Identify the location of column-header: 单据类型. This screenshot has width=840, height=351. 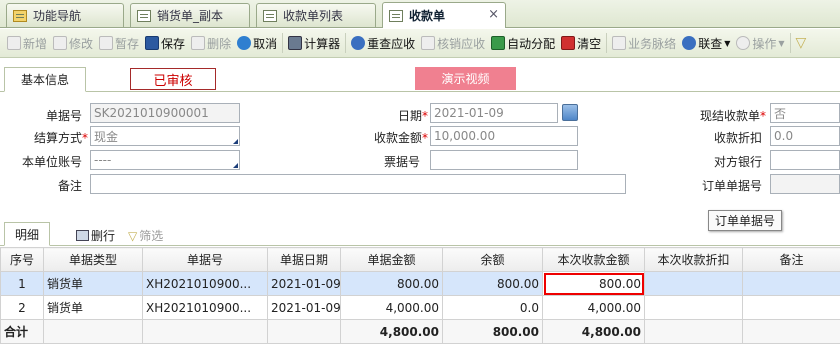
(93, 259).